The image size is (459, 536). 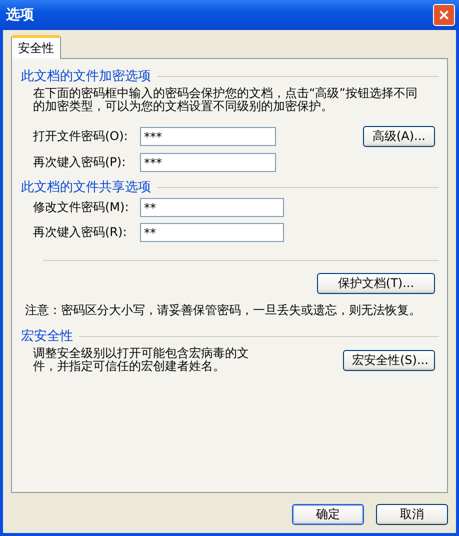 I want to click on close-button: ×, so click(x=444, y=15).